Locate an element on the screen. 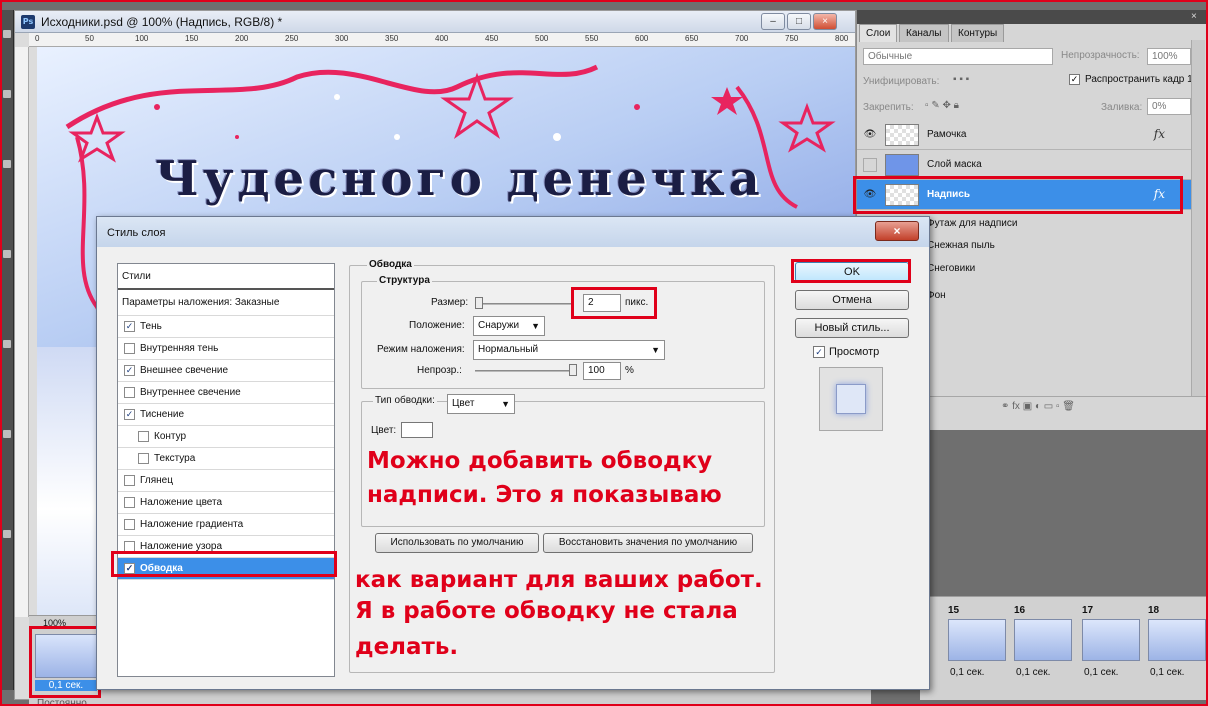 The image size is (1208, 706). preview-label: Просмотр is located at coordinates (854, 352).